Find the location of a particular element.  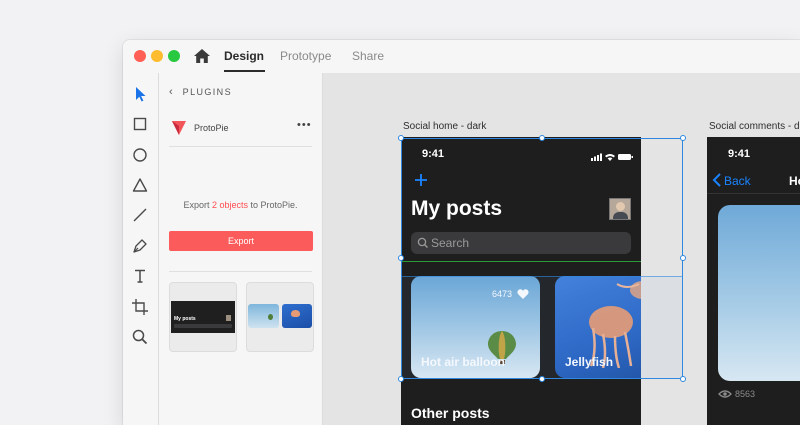

search-placeholder: Search is located at coordinates (450, 243).